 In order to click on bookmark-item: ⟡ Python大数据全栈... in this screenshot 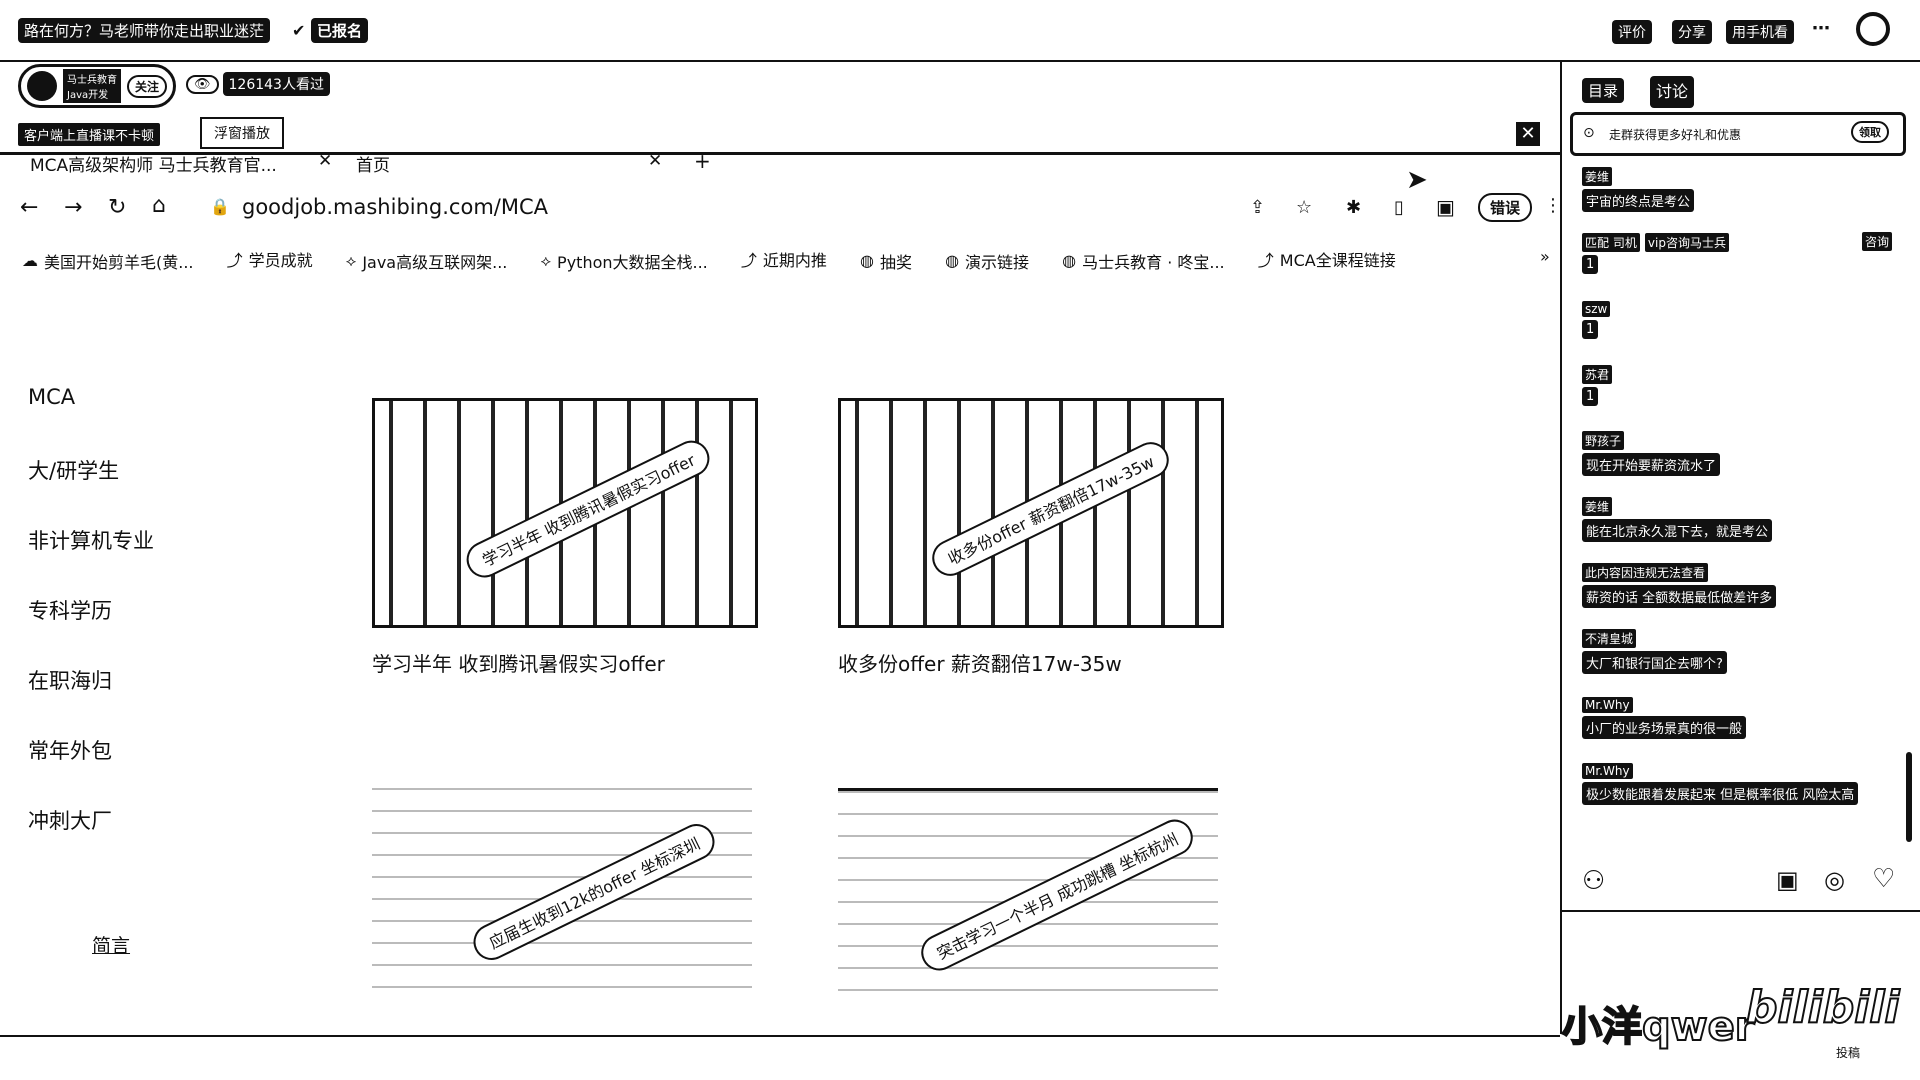, I will do `click(623, 261)`.